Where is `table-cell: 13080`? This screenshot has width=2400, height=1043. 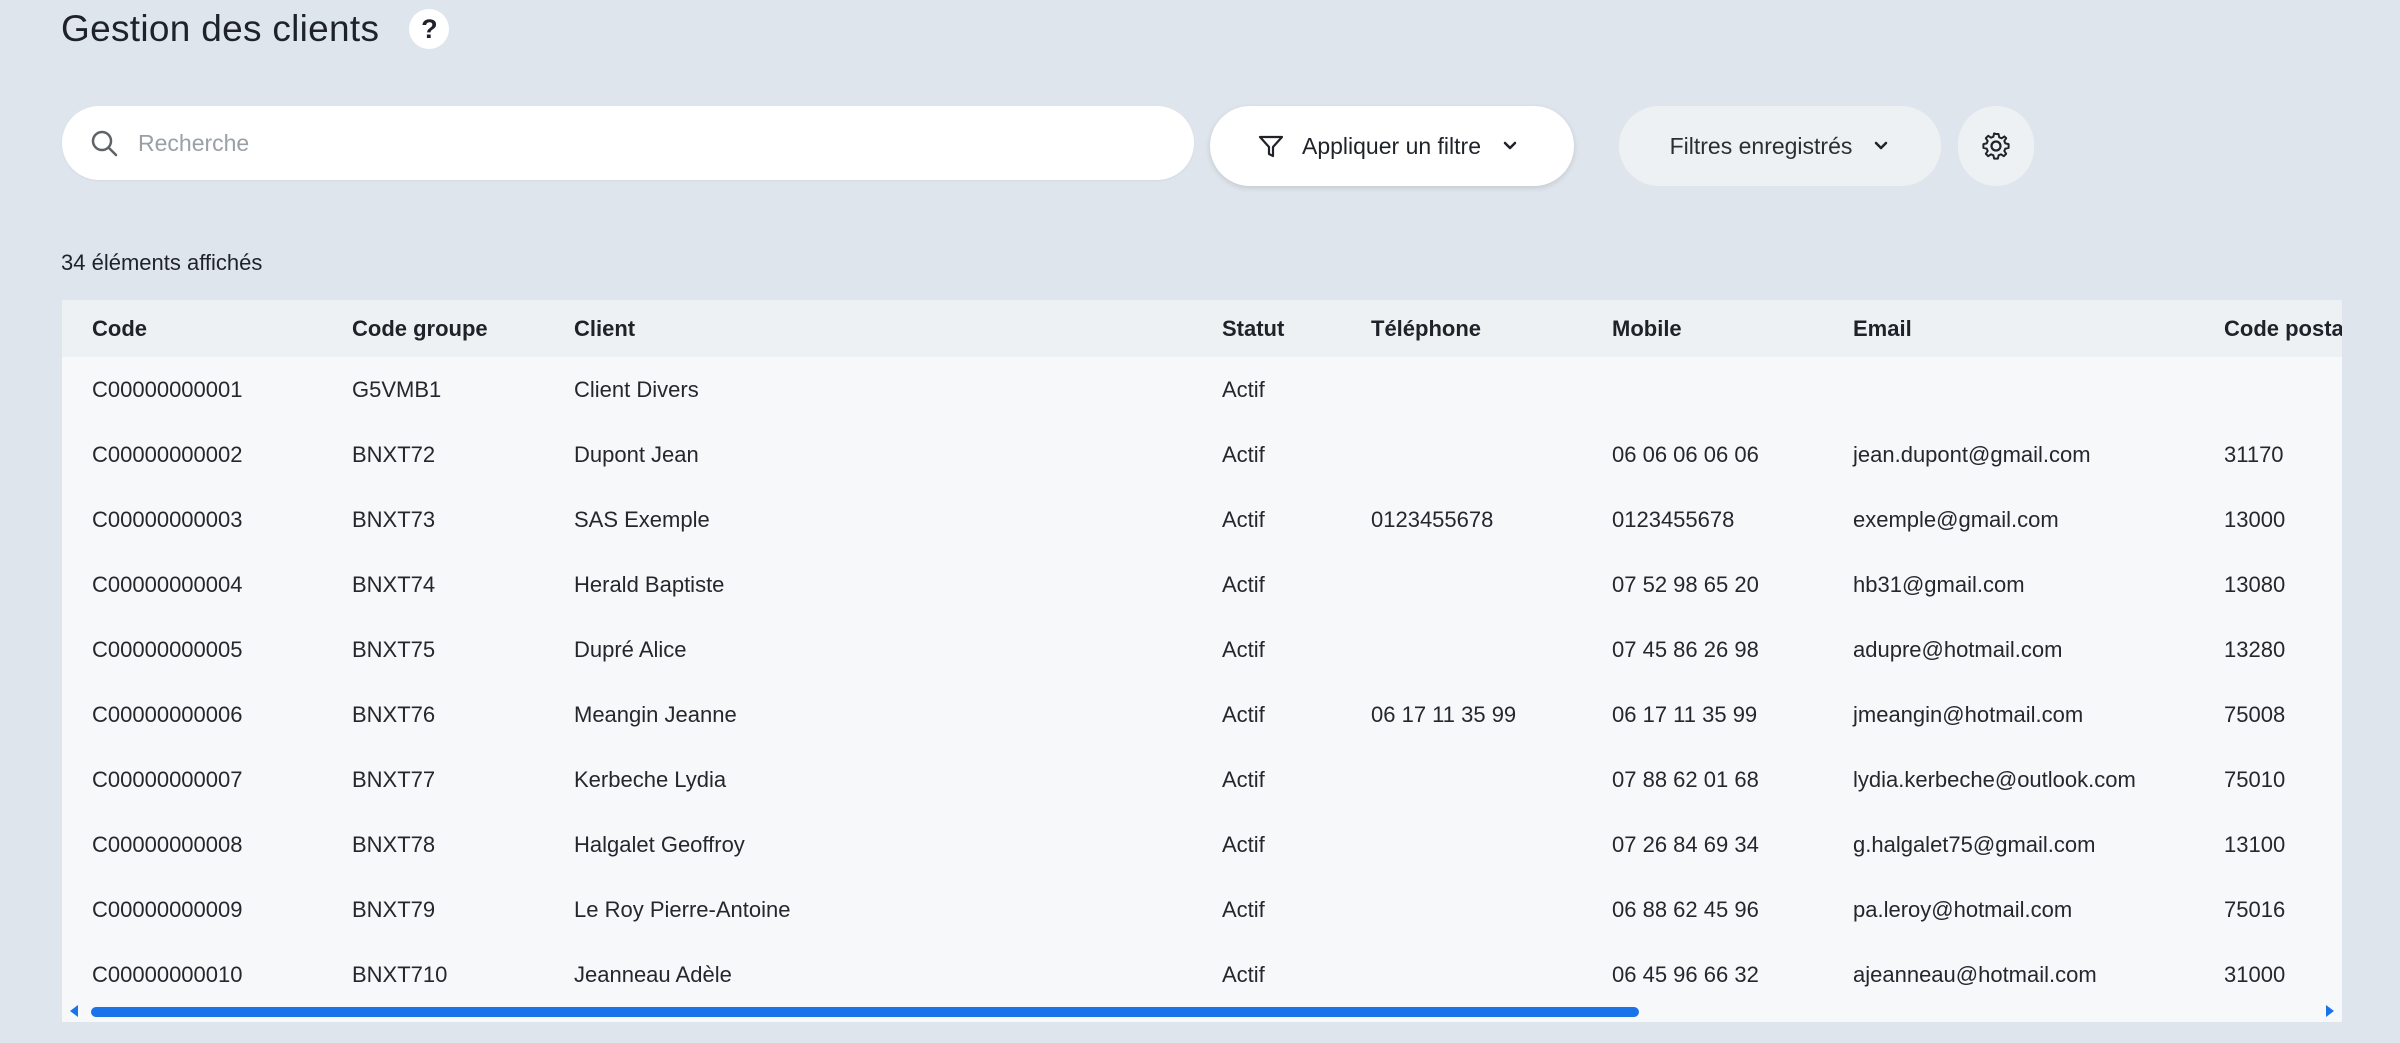
table-cell: 13080 is located at coordinates (2255, 584).